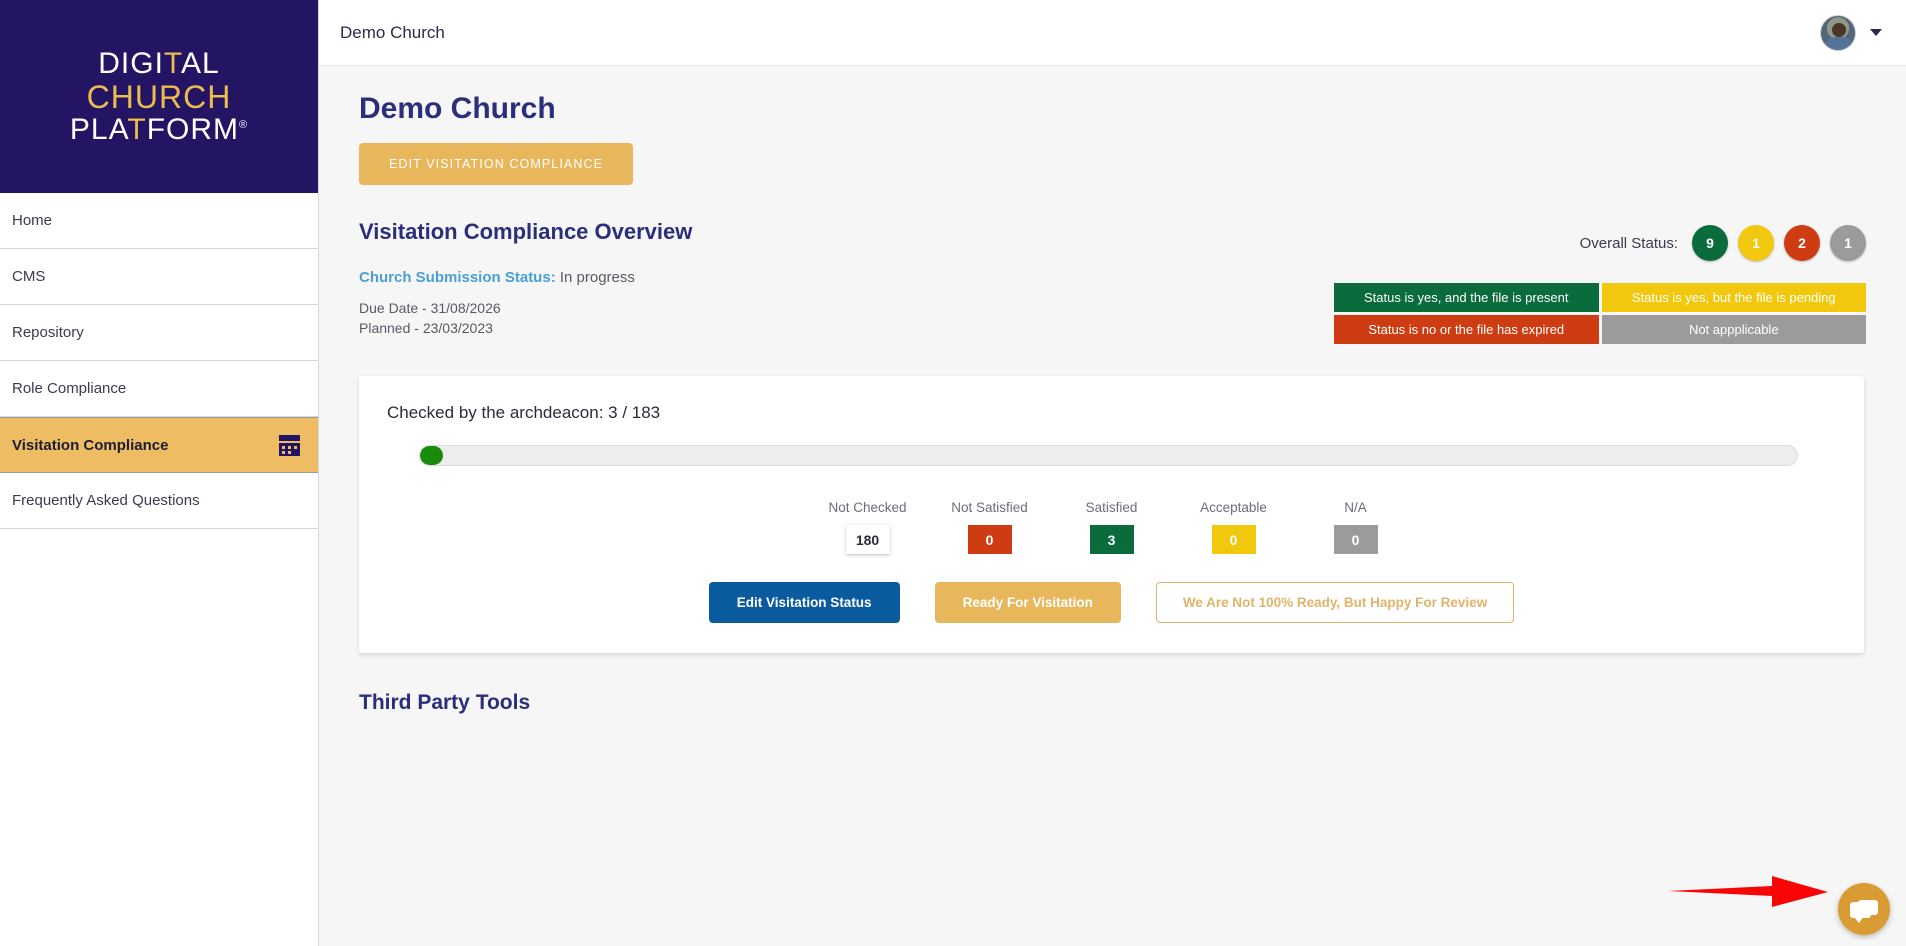 Image resolution: width=1906 pixels, height=946 pixels. Describe the element at coordinates (159, 221) in the screenshot. I see `sidebar-item-home: Home` at that location.